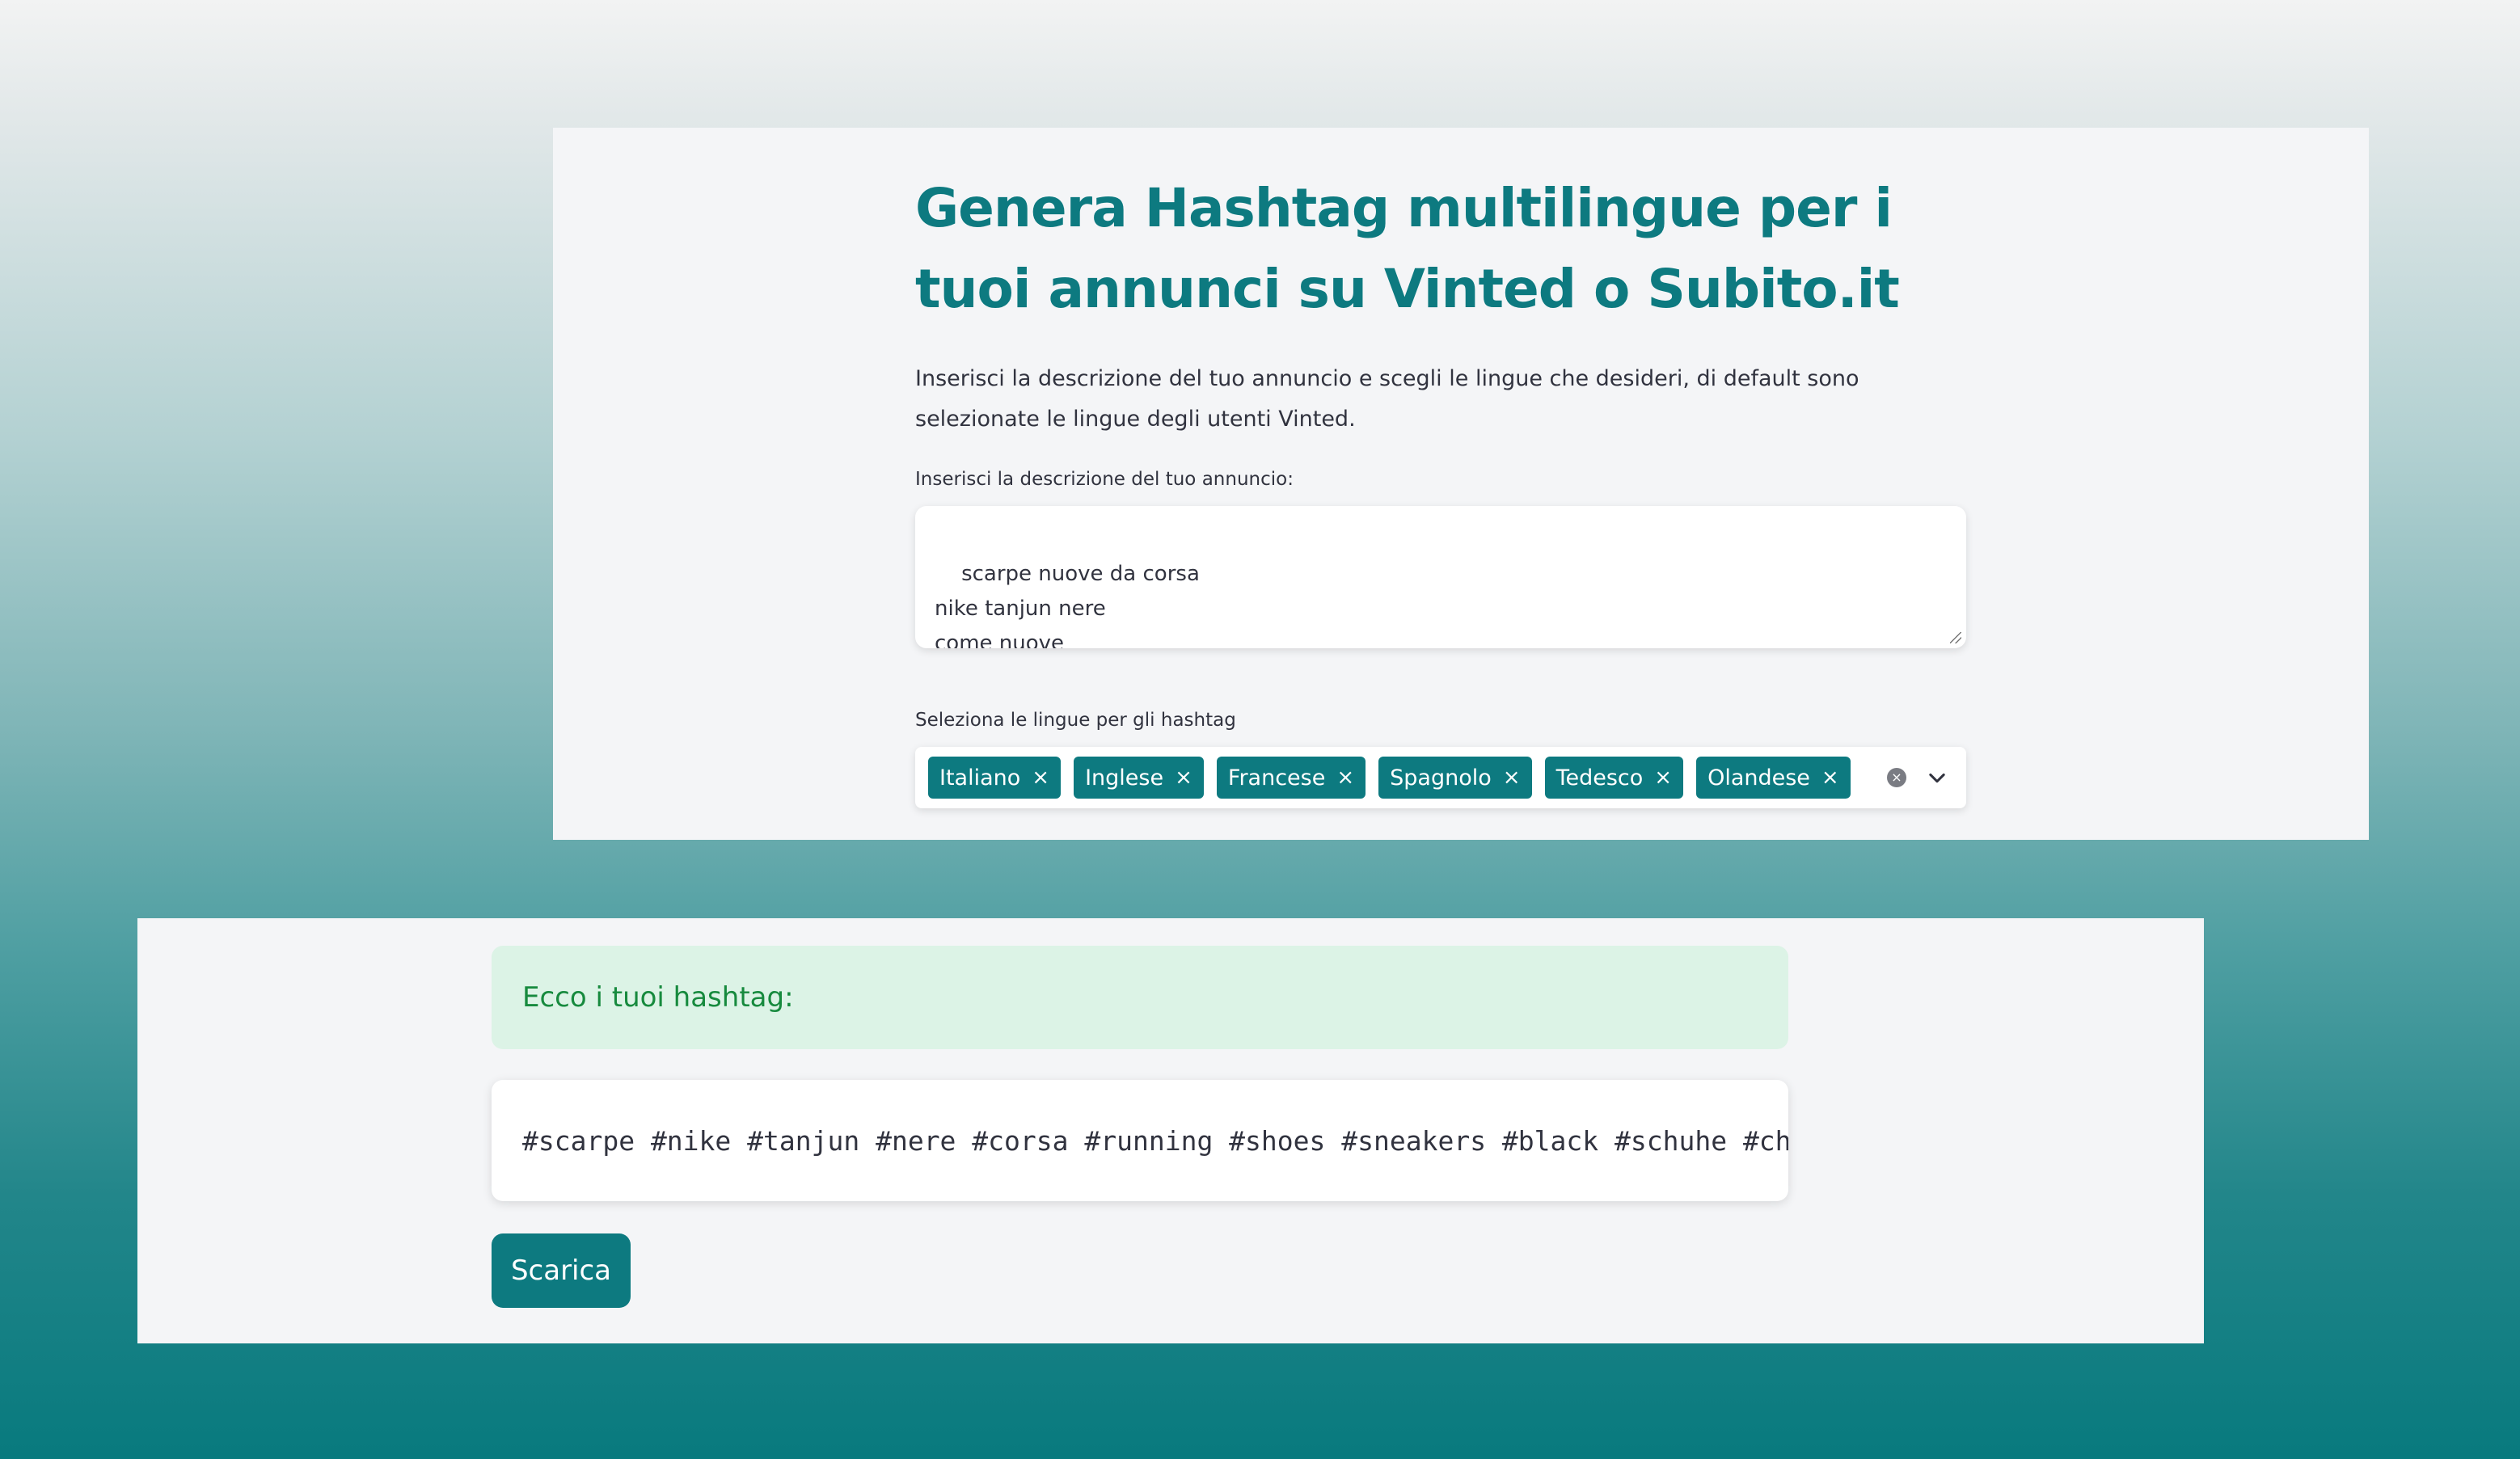 This screenshot has height=1459, width=2520. I want to click on tag-label: Italiano, so click(980, 778).